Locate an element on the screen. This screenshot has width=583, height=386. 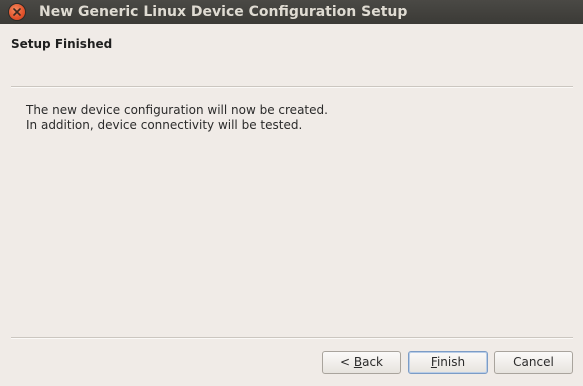
close-window-button is located at coordinates (17, 12).